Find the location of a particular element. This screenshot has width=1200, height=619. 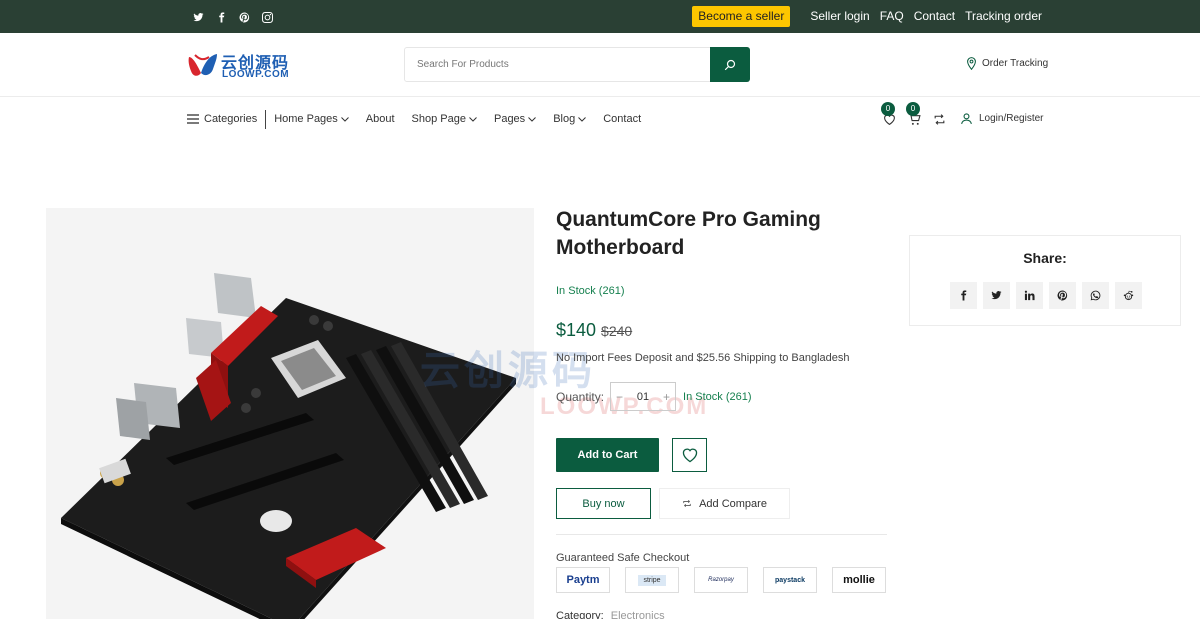

stock-status: In Stock (261) is located at coordinates (590, 291).